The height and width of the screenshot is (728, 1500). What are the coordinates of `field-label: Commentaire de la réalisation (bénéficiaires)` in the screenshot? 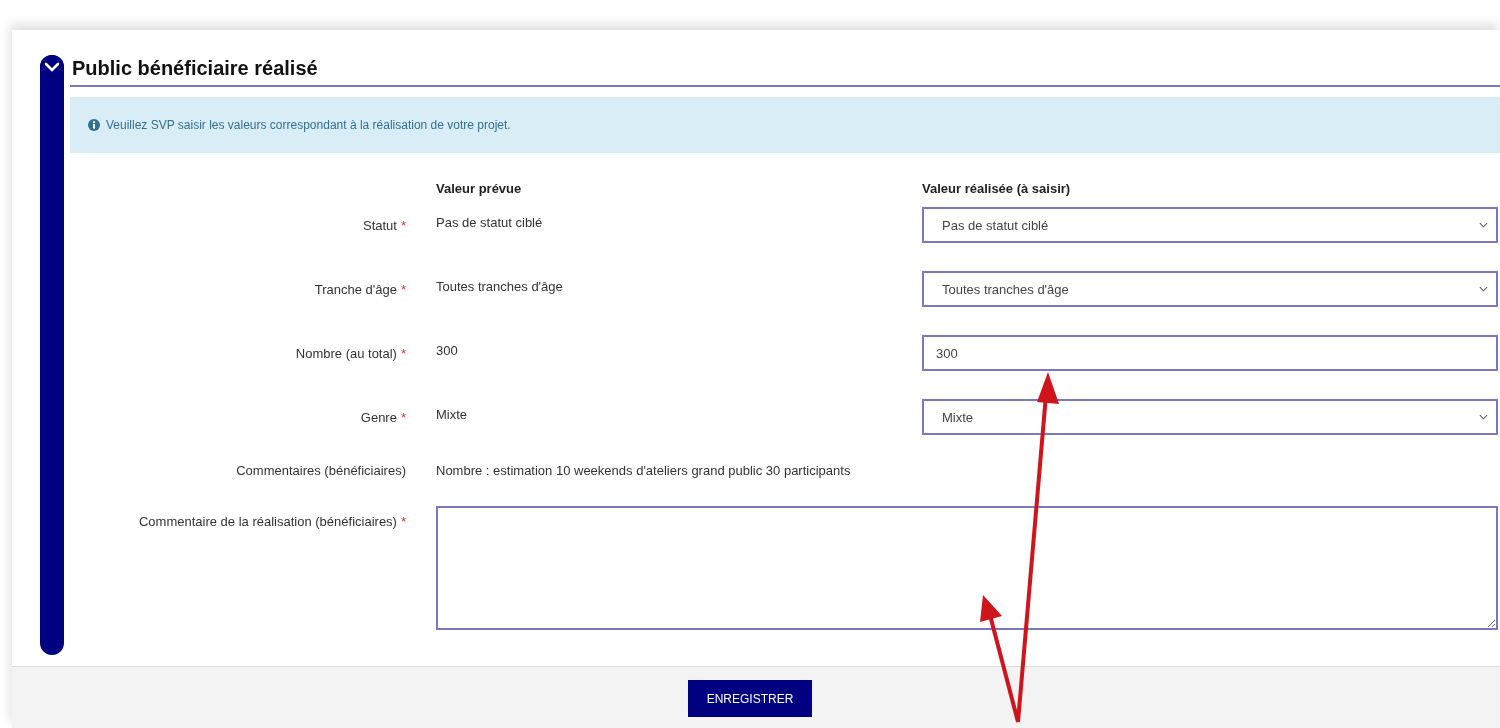 It's located at (268, 521).